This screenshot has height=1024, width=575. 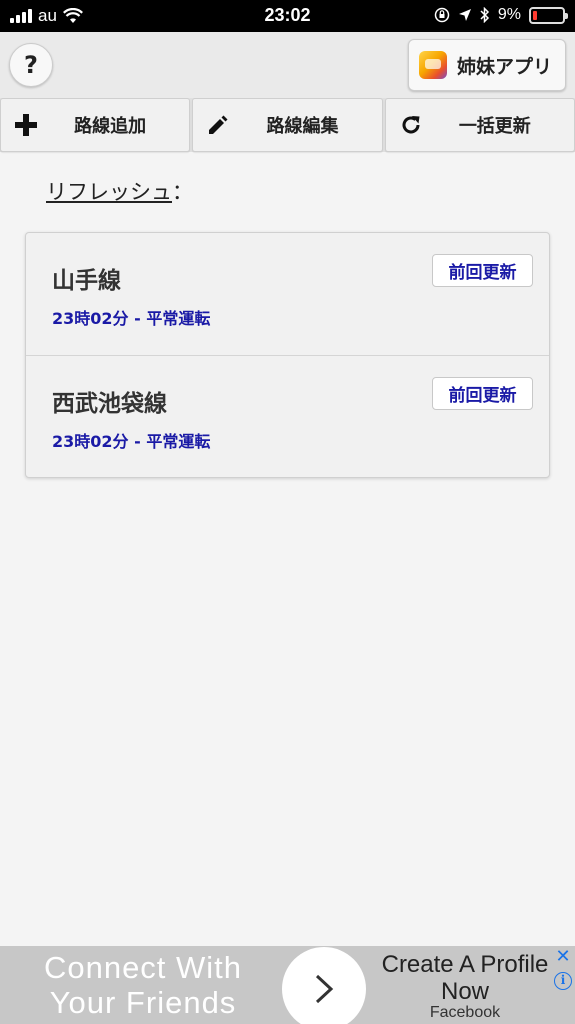 What do you see at coordinates (479, 125) in the screenshot?
I see `bulk-update-button: 一括更新` at bounding box center [479, 125].